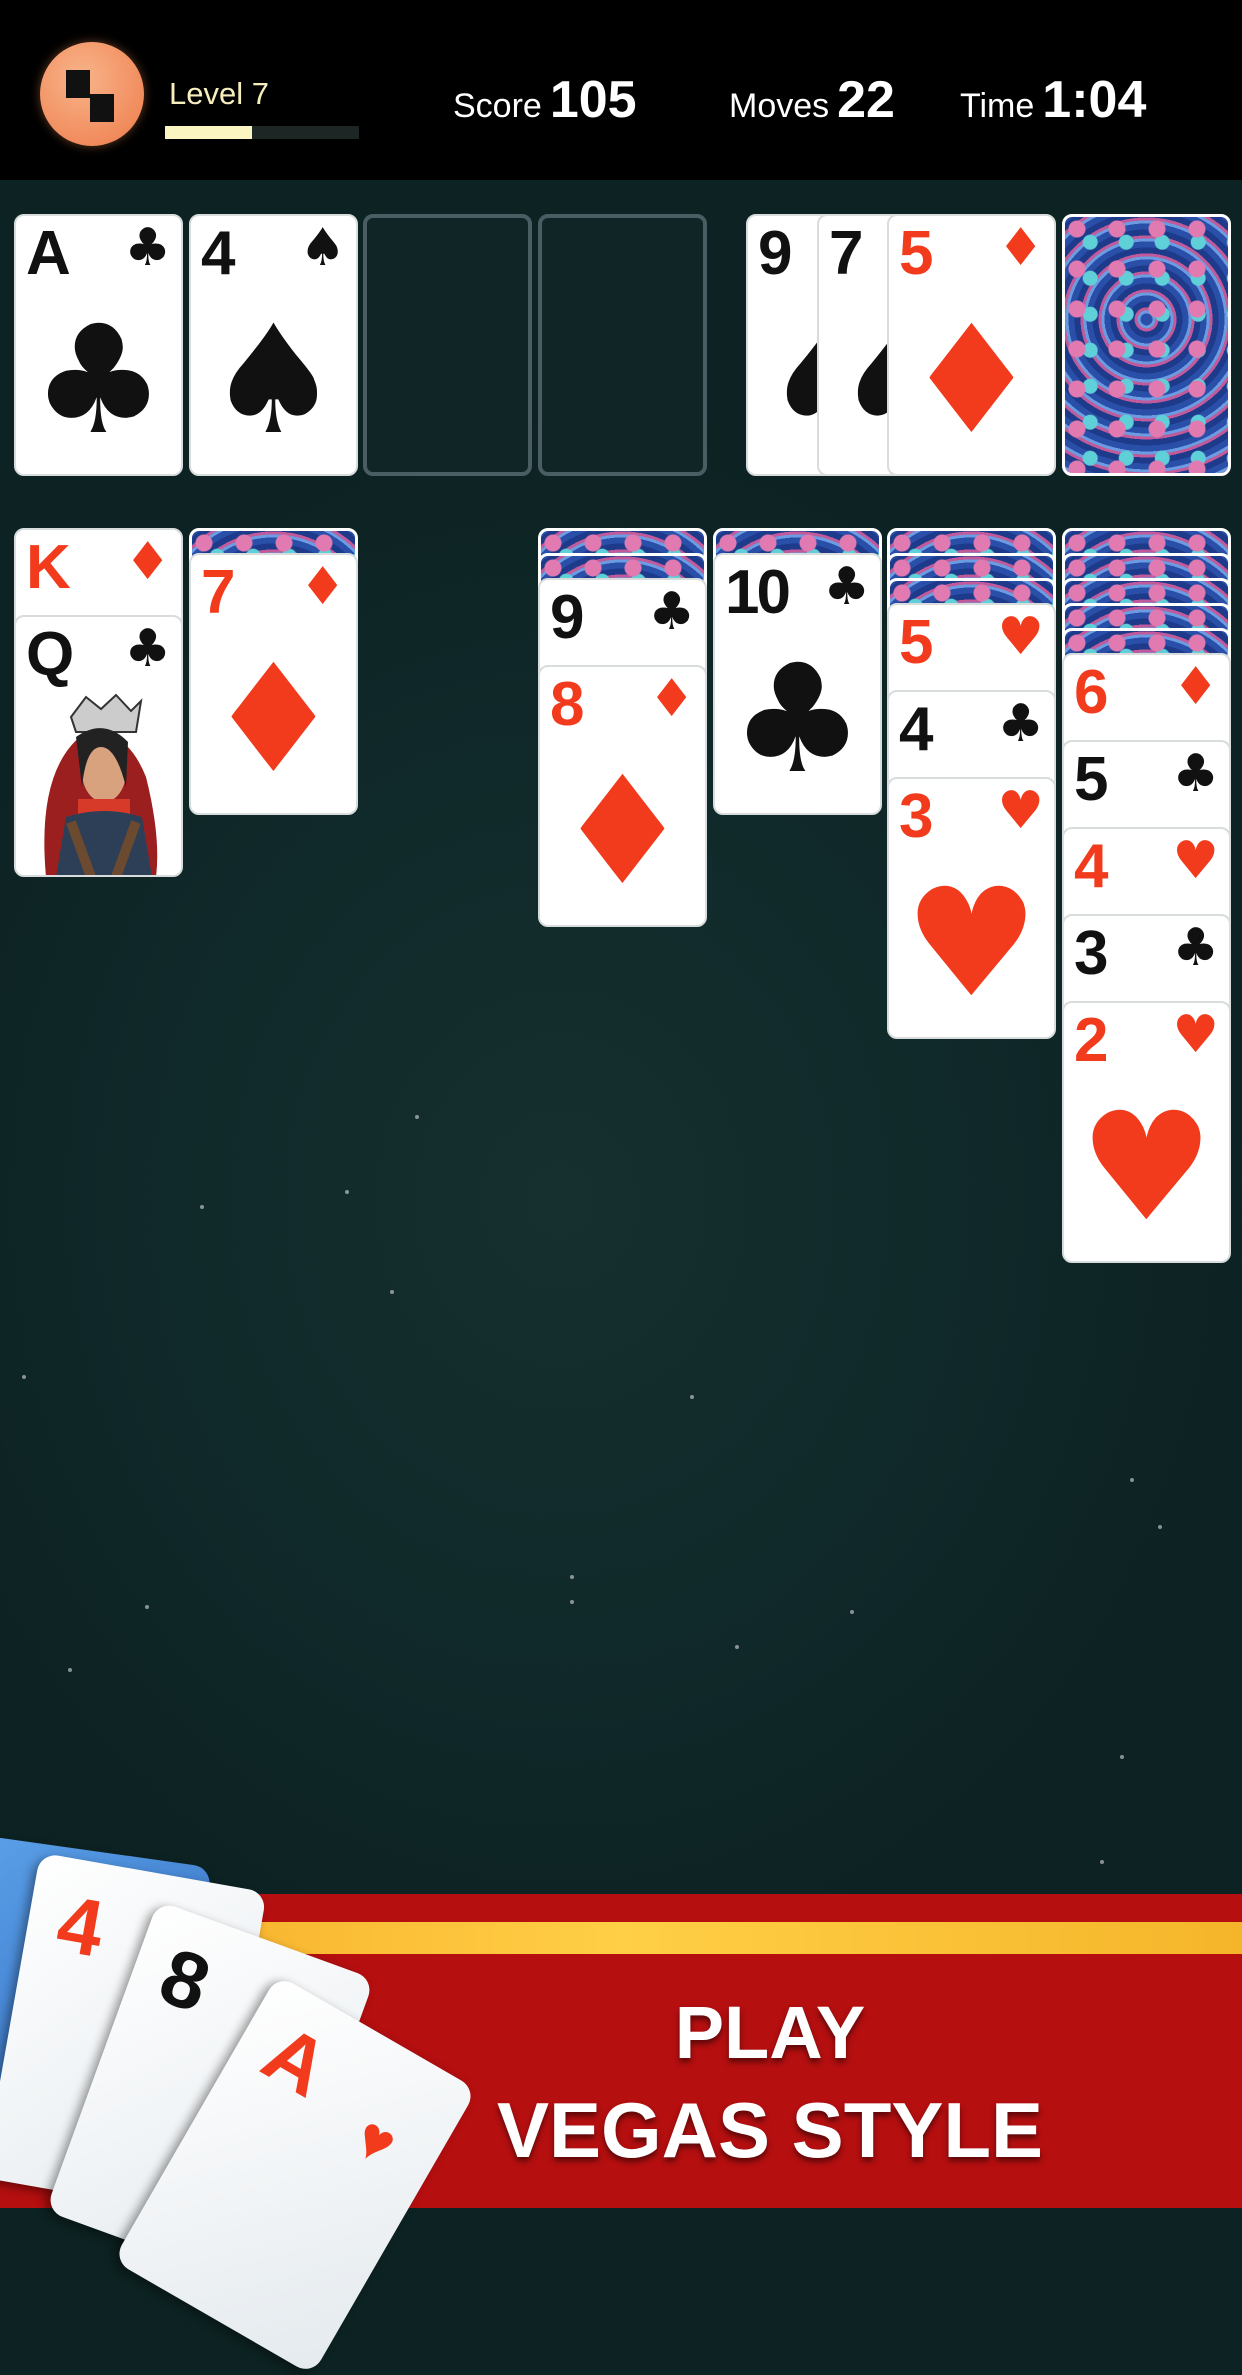 Image resolution: width=1242 pixels, height=2375 pixels. I want to click on suit-icon: ♠, so click(322, 248).